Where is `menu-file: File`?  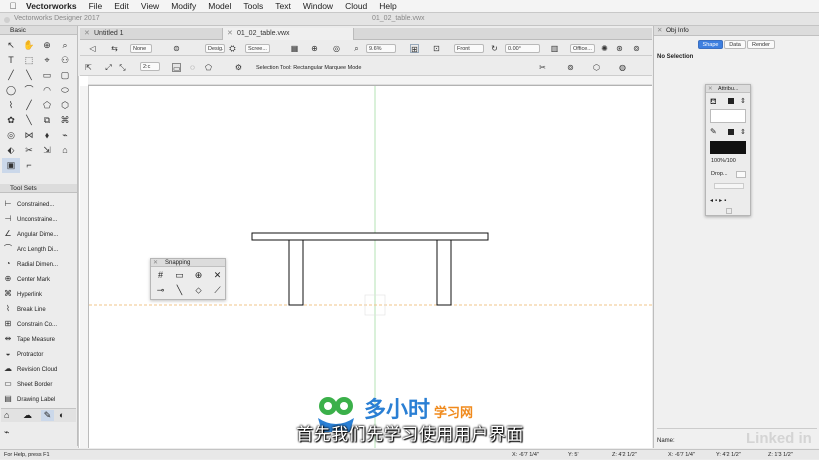
menu-file: File is located at coordinates (96, 6).